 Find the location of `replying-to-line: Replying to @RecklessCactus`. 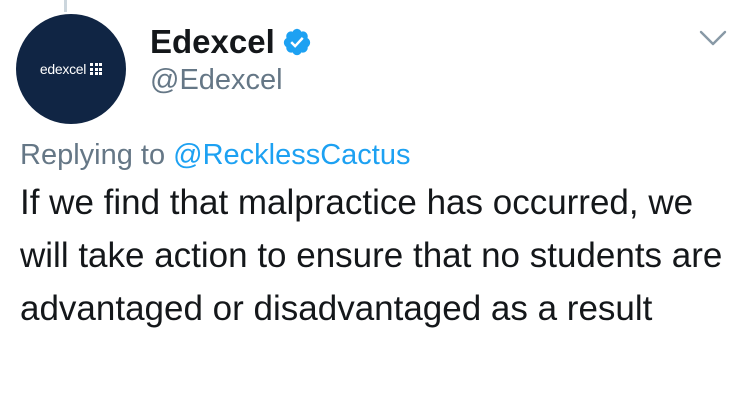

replying-to-line: Replying to @RecklessCactus is located at coordinates (215, 155).